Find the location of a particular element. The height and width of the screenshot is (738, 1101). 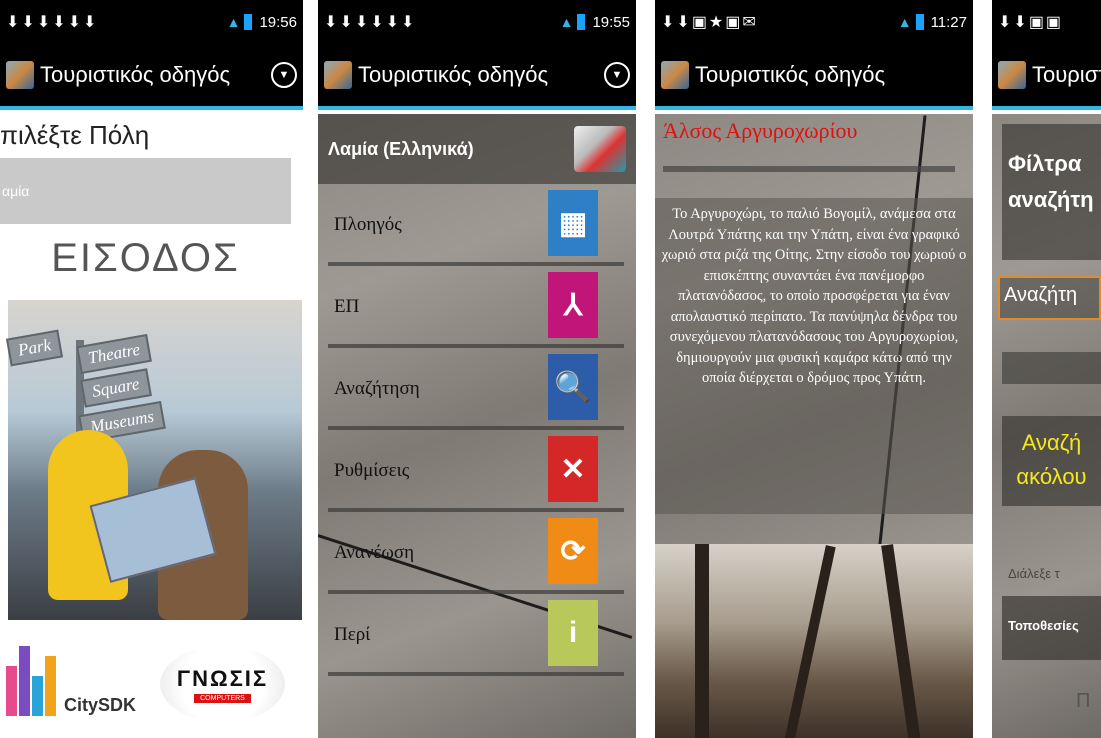

menu-item: Αναζήτηση 🔍 is located at coordinates (477, 389).